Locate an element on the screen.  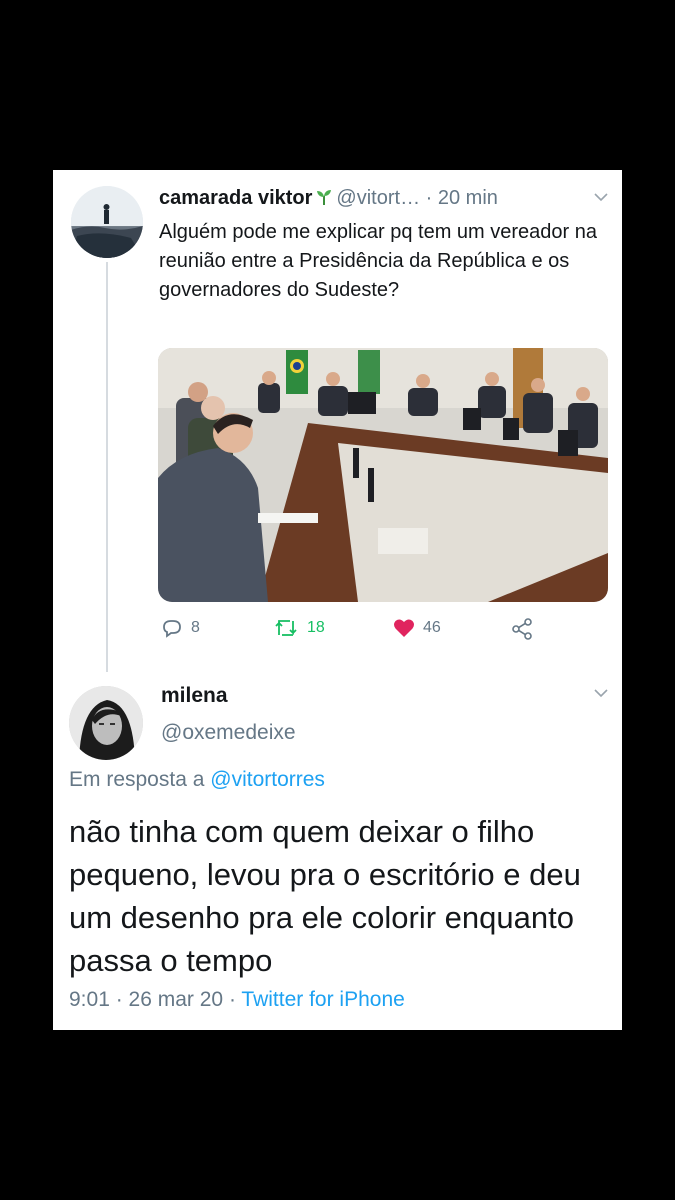
like-count: 46 is located at coordinates (432, 627).